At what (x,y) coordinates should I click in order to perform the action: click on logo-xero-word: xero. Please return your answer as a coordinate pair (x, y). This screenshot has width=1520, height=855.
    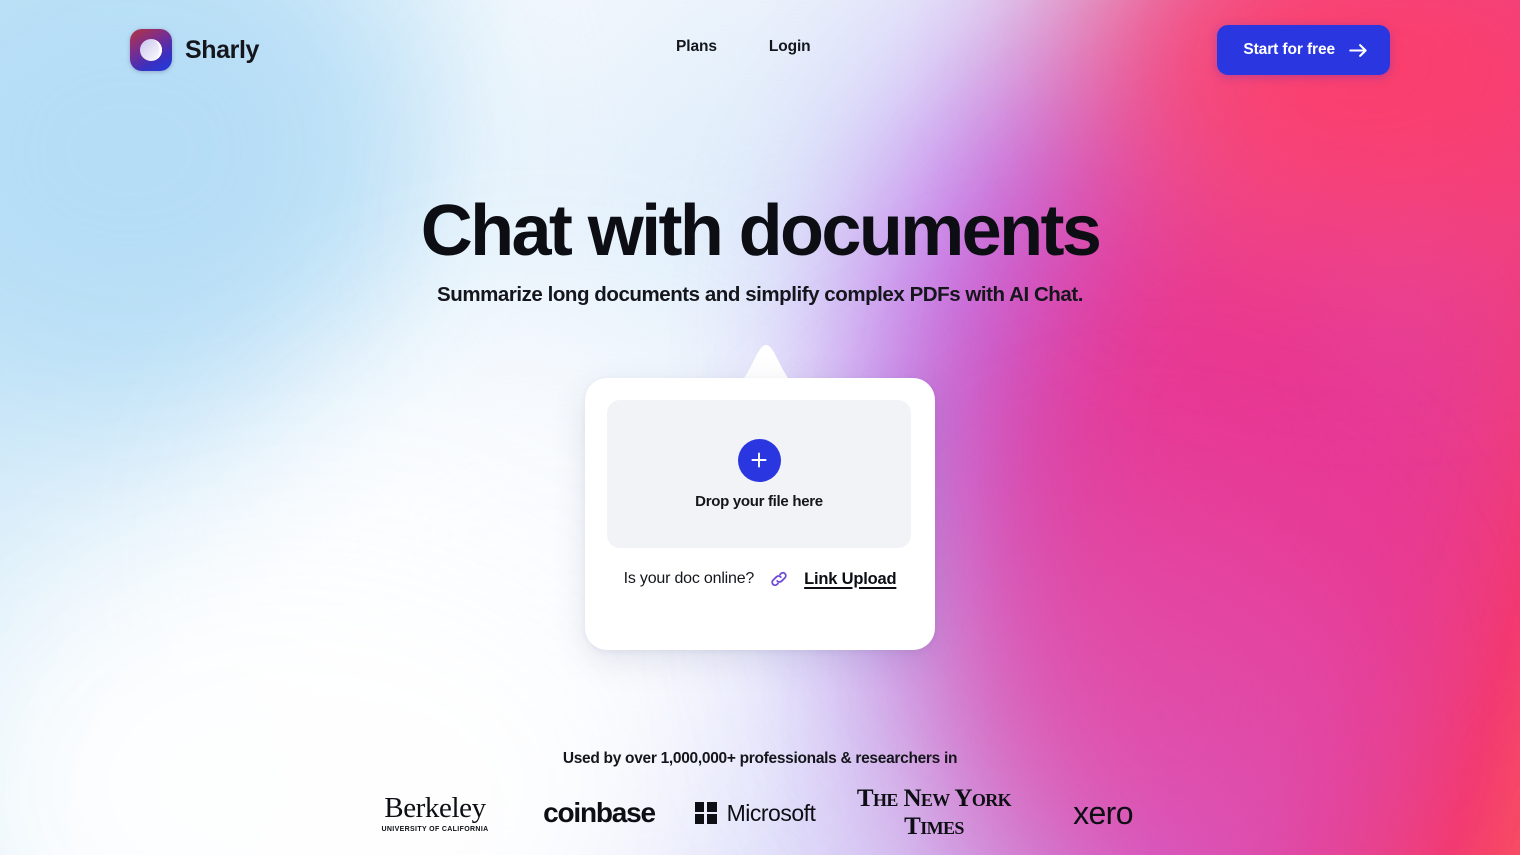
    Looking at the image, I should click on (1103, 812).